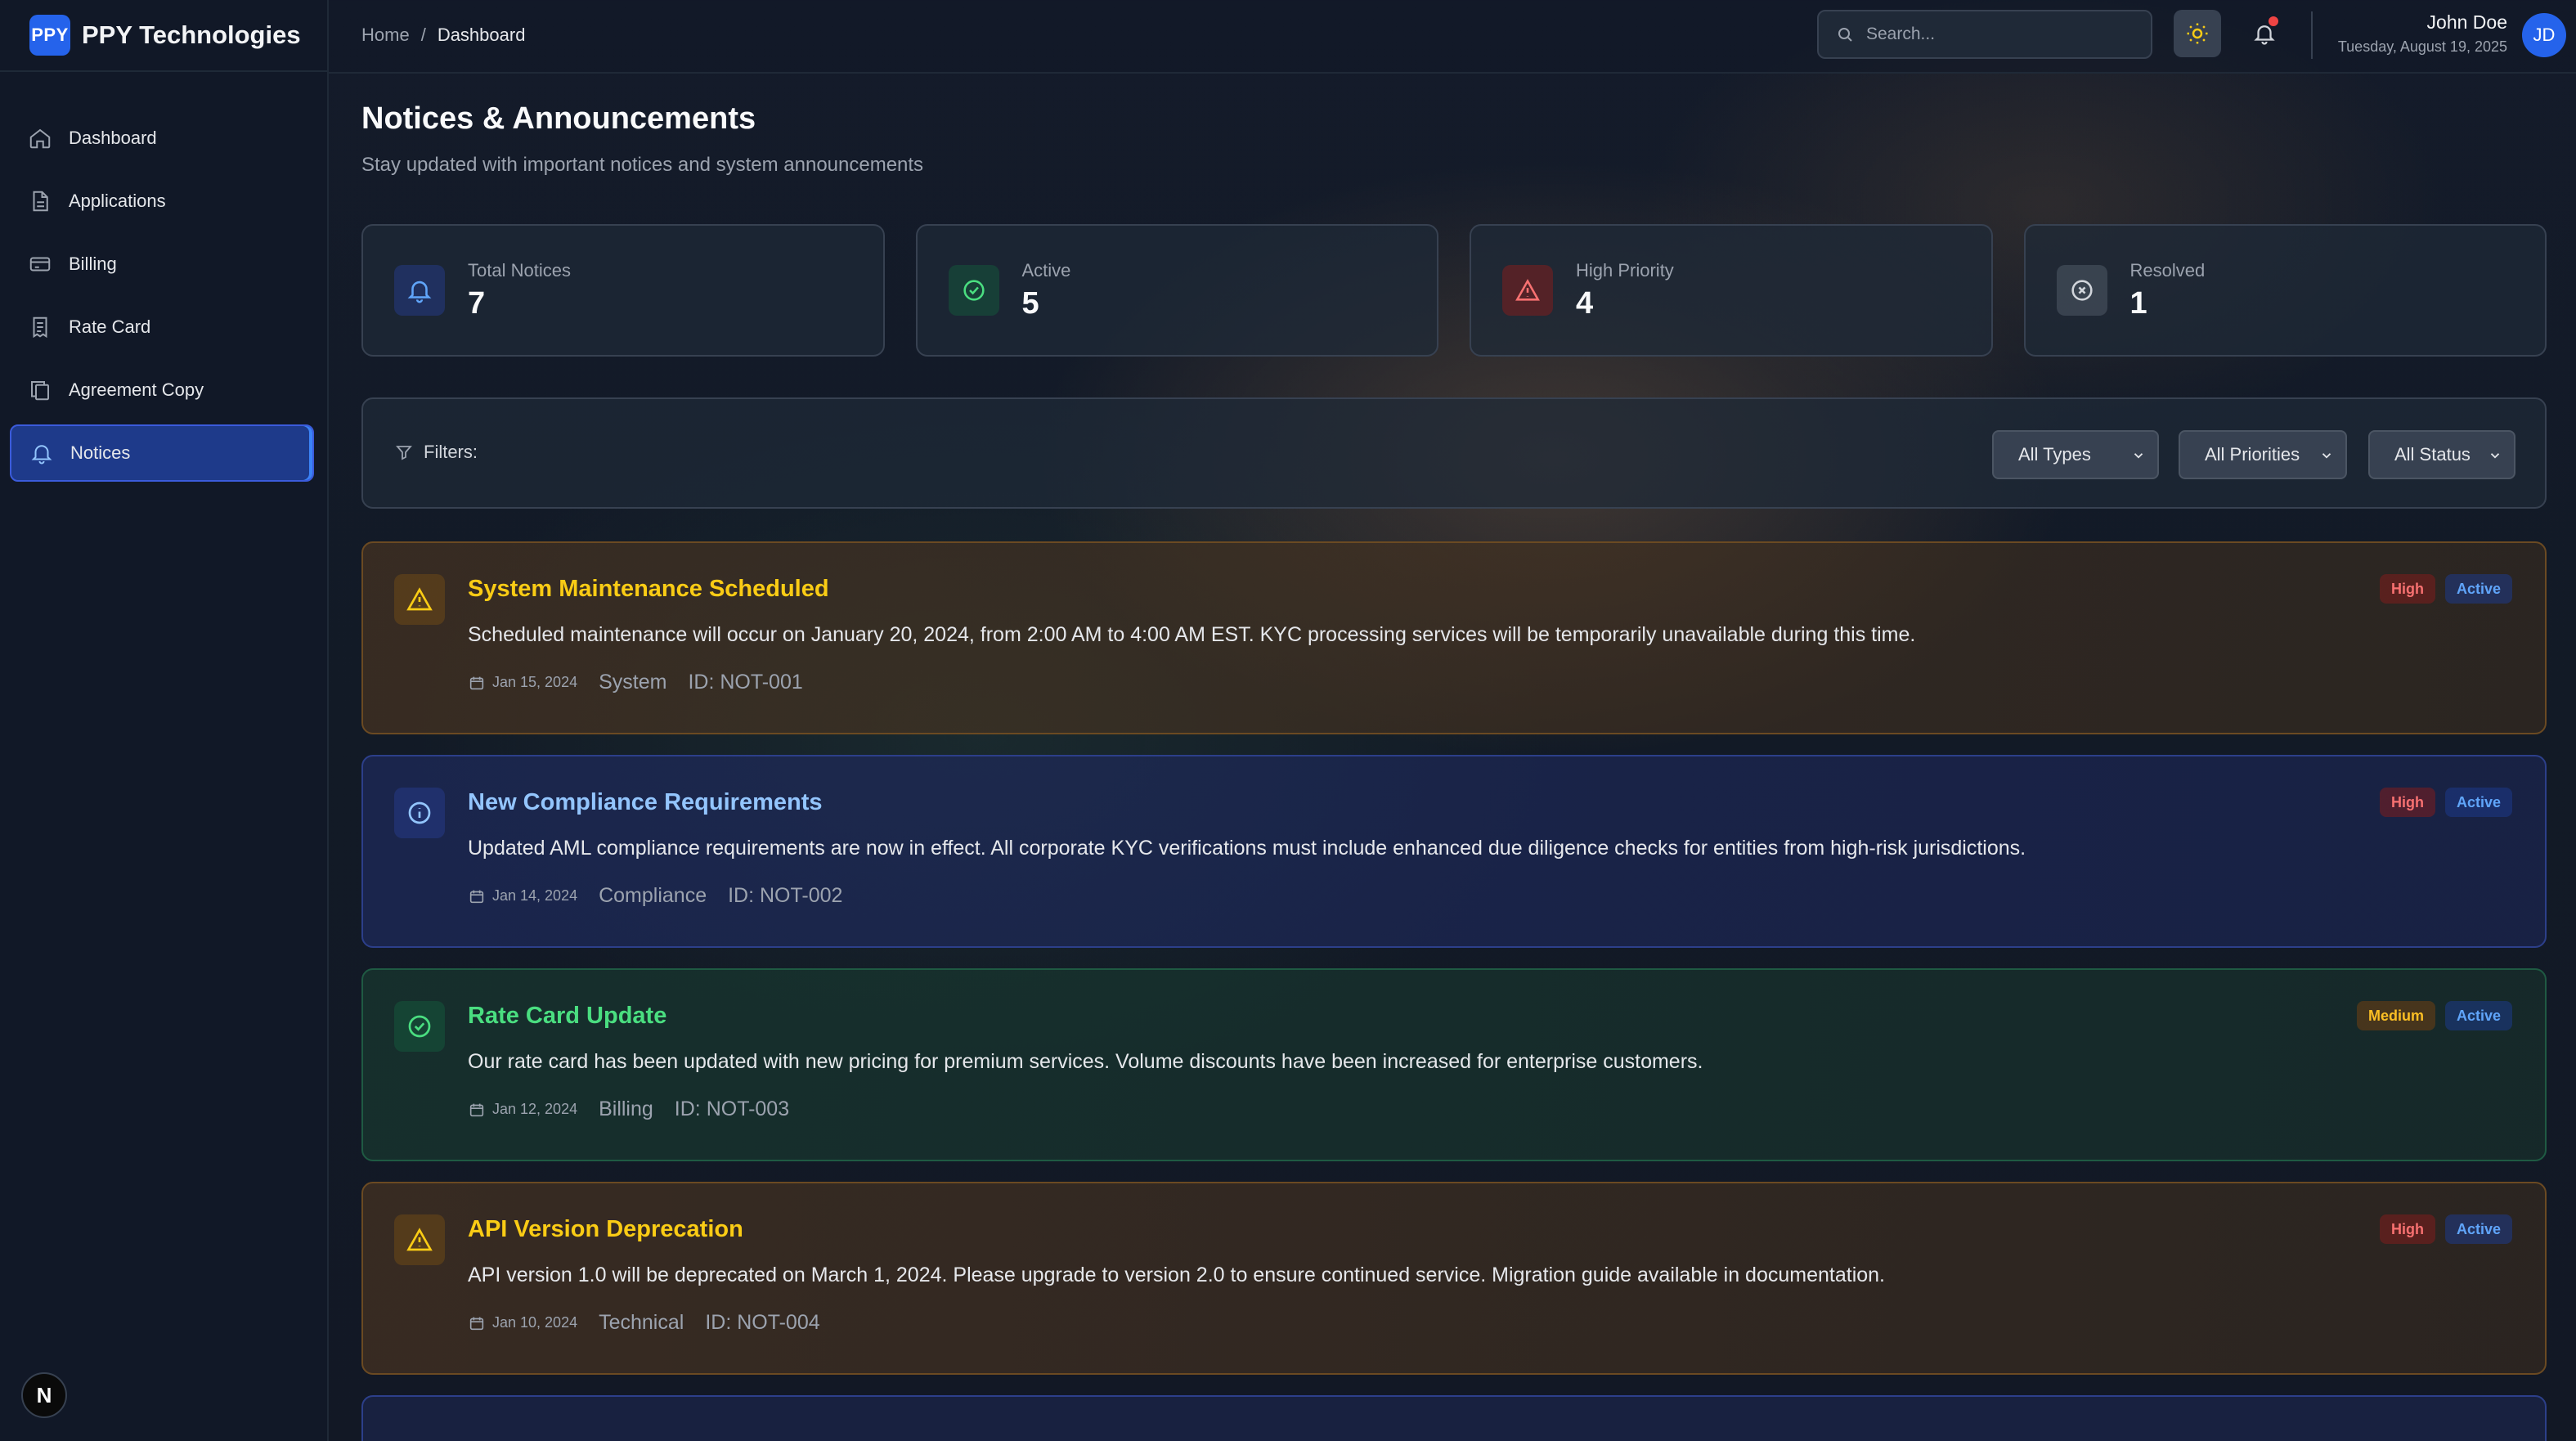 The height and width of the screenshot is (1441, 2576). Describe the element at coordinates (1030, 303) in the screenshot. I see `stat-value: 5` at that location.